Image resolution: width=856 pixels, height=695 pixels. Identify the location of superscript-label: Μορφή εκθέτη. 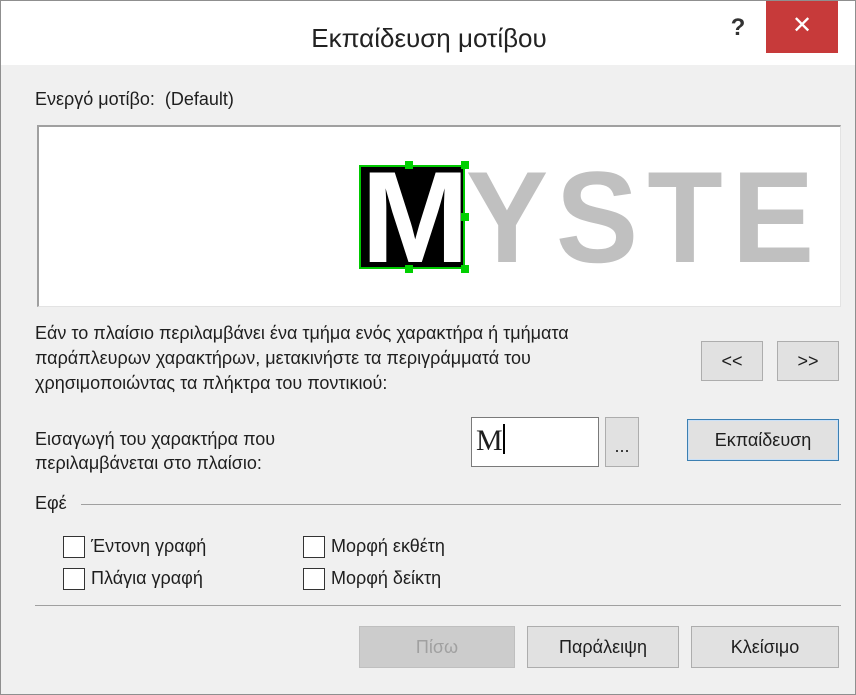
(388, 546).